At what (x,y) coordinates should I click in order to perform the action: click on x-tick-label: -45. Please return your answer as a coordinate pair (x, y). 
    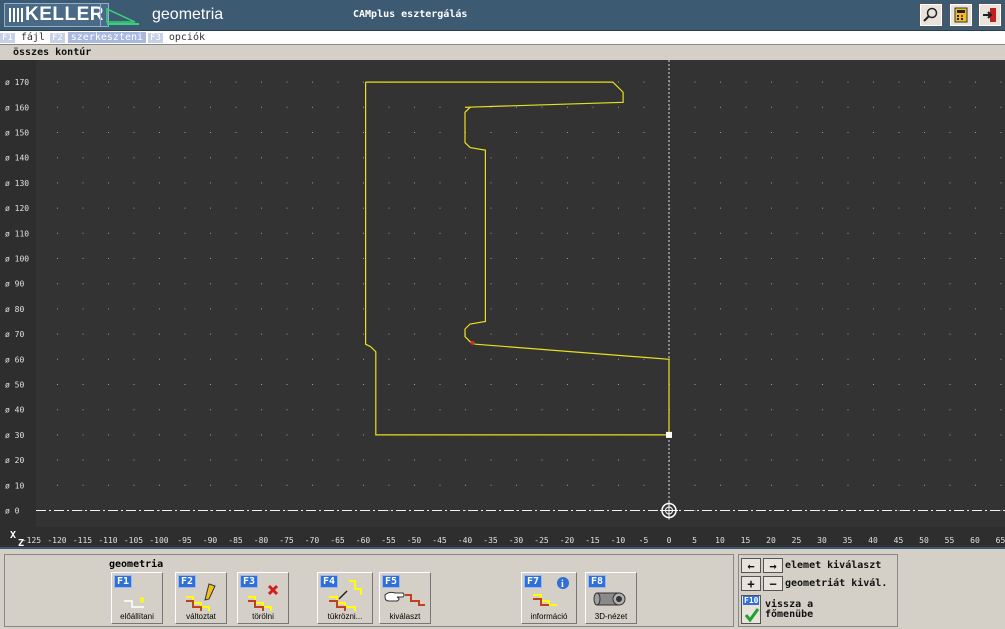
    Looking at the image, I should click on (439, 540).